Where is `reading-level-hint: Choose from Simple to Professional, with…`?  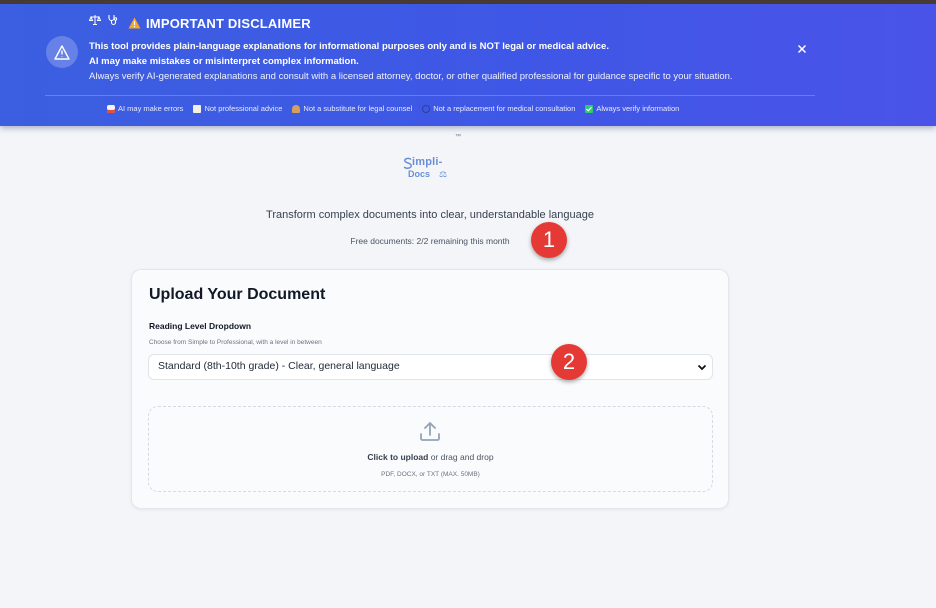 reading-level-hint: Choose from Simple to Professional, with… is located at coordinates (235, 342).